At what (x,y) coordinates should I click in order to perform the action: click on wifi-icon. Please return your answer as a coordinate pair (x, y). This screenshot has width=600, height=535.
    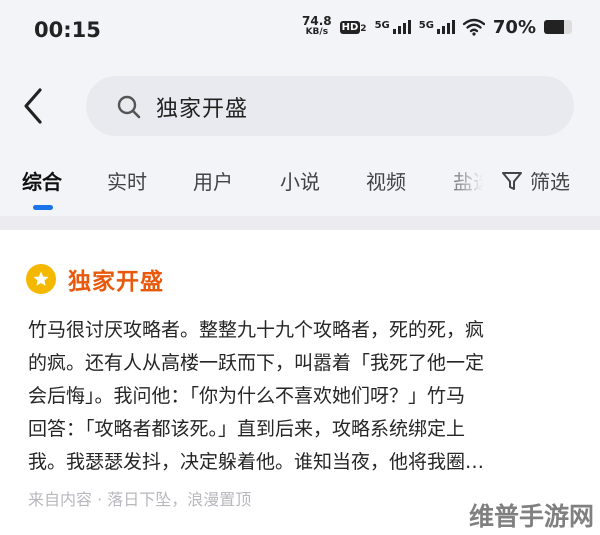
    Looking at the image, I should click on (473, 27).